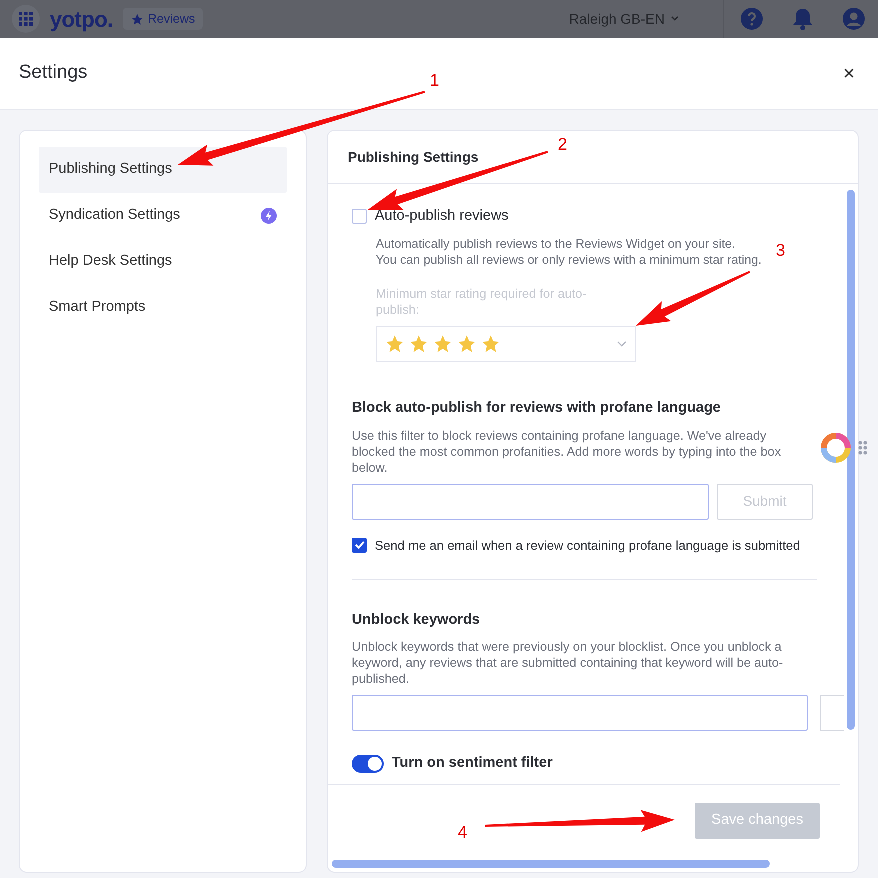  What do you see at coordinates (163, 308) in the screenshot?
I see `sidebar-item: Smart Prompts` at bounding box center [163, 308].